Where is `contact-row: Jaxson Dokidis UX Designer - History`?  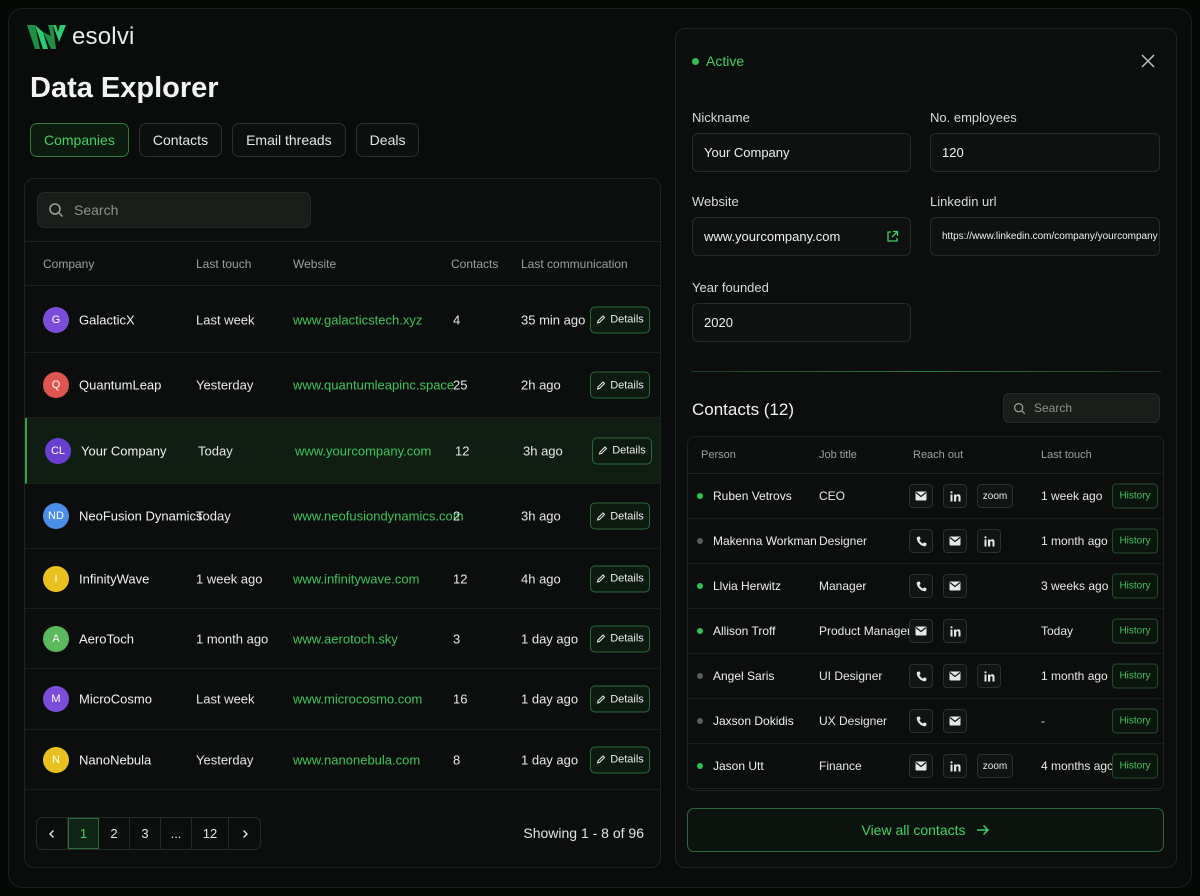 contact-row: Jaxson Dokidis UX Designer - History is located at coordinates (925, 721).